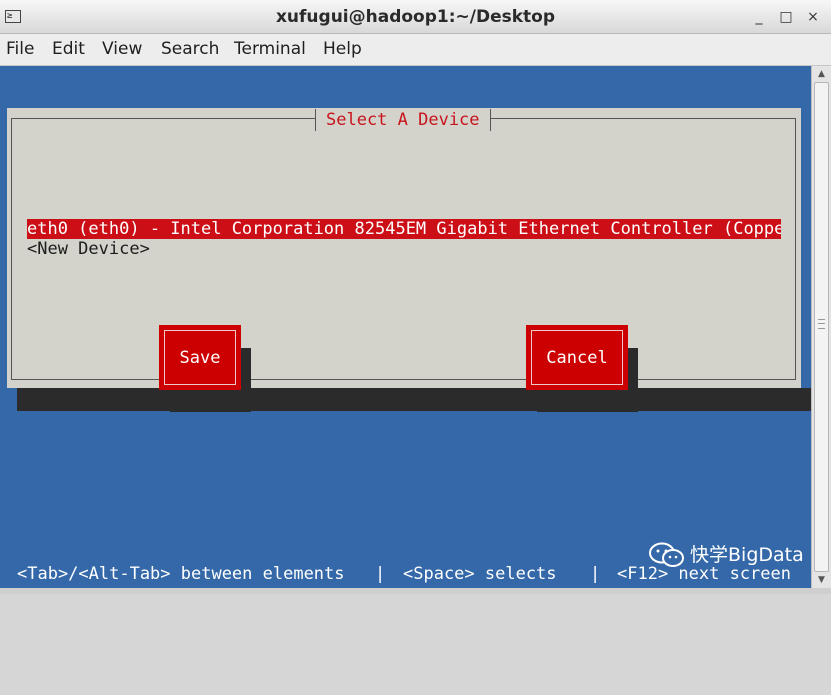 This screenshot has height=695, width=831. Describe the element at coordinates (480, 574) in the screenshot. I see `space-hint: <Space> selects` at that location.